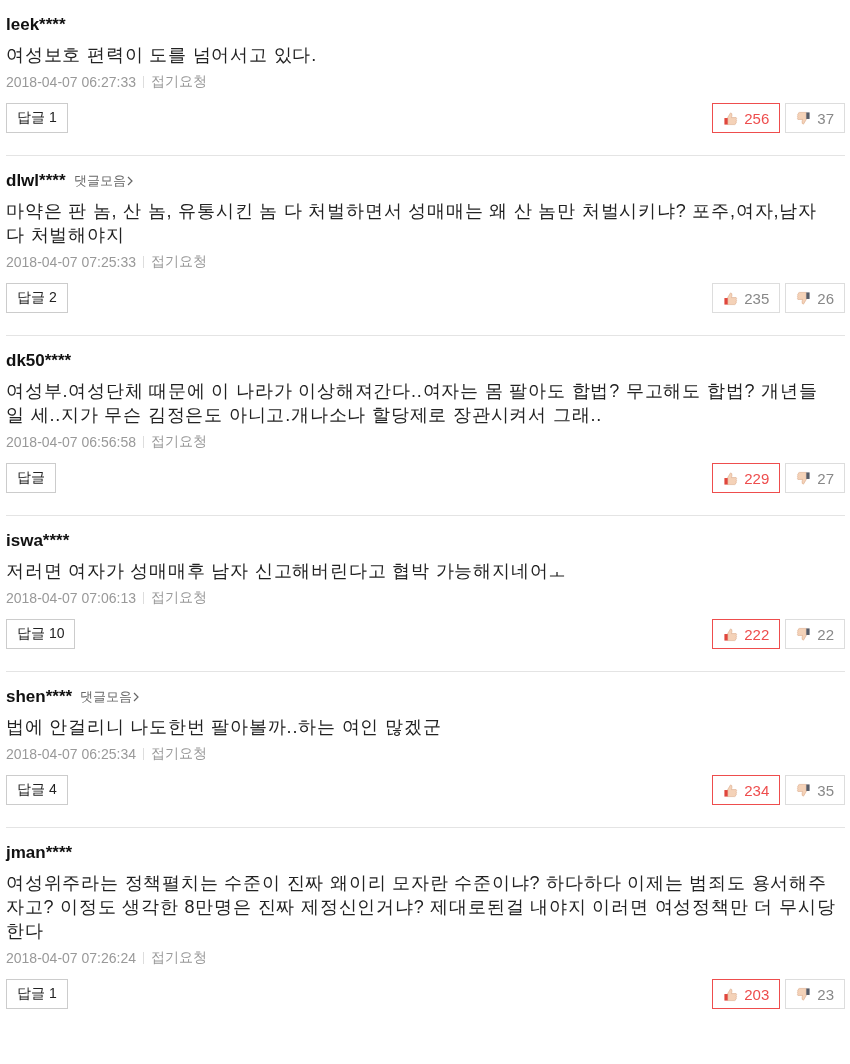  Describe the element at coordinates (421, 907) in the screenshot. I see `comment-text: 여성위주라는 정책펼치는 수준이 진짜 왜이리 모자란 수준이냐? 하다하다 이제는 범죄도 용서해주자고? 이정도 생각한 8만명은 진짜 제정신인거냐? 제대로된걸 내야지 이러면 여성정책만 더 무시당한다` at that location.